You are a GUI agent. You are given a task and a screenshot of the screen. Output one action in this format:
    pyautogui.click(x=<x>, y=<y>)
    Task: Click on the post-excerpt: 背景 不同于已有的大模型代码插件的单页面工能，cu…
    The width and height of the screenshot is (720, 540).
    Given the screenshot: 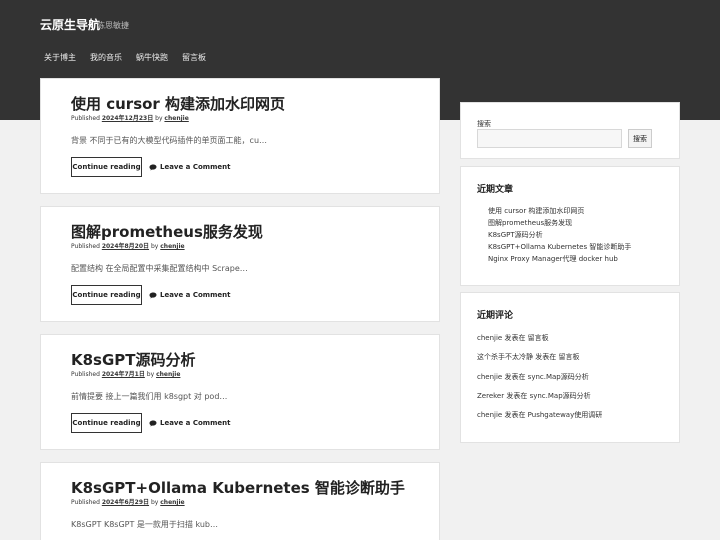 What is the action you would take?
    pyautogui.click(x=169, y=140)
    